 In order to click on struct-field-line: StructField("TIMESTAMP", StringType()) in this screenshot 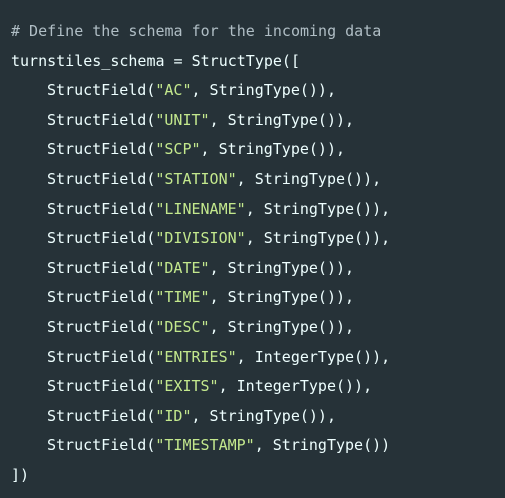, I will do `click(258, 446)`.